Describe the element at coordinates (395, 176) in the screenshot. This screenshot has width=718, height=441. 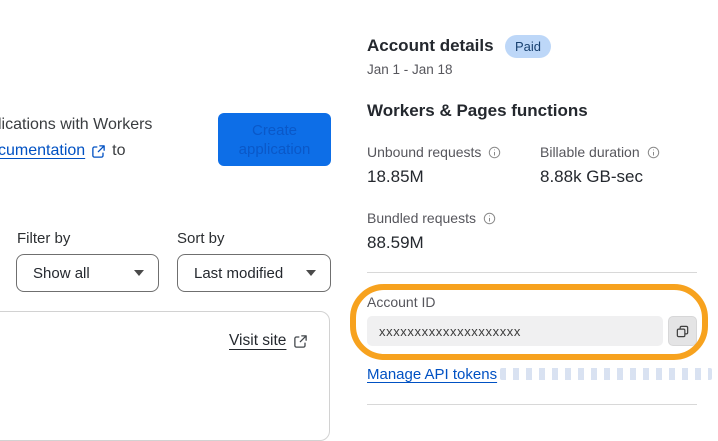
I see `metric-value-unbound-requests: 18.85M` at that location.